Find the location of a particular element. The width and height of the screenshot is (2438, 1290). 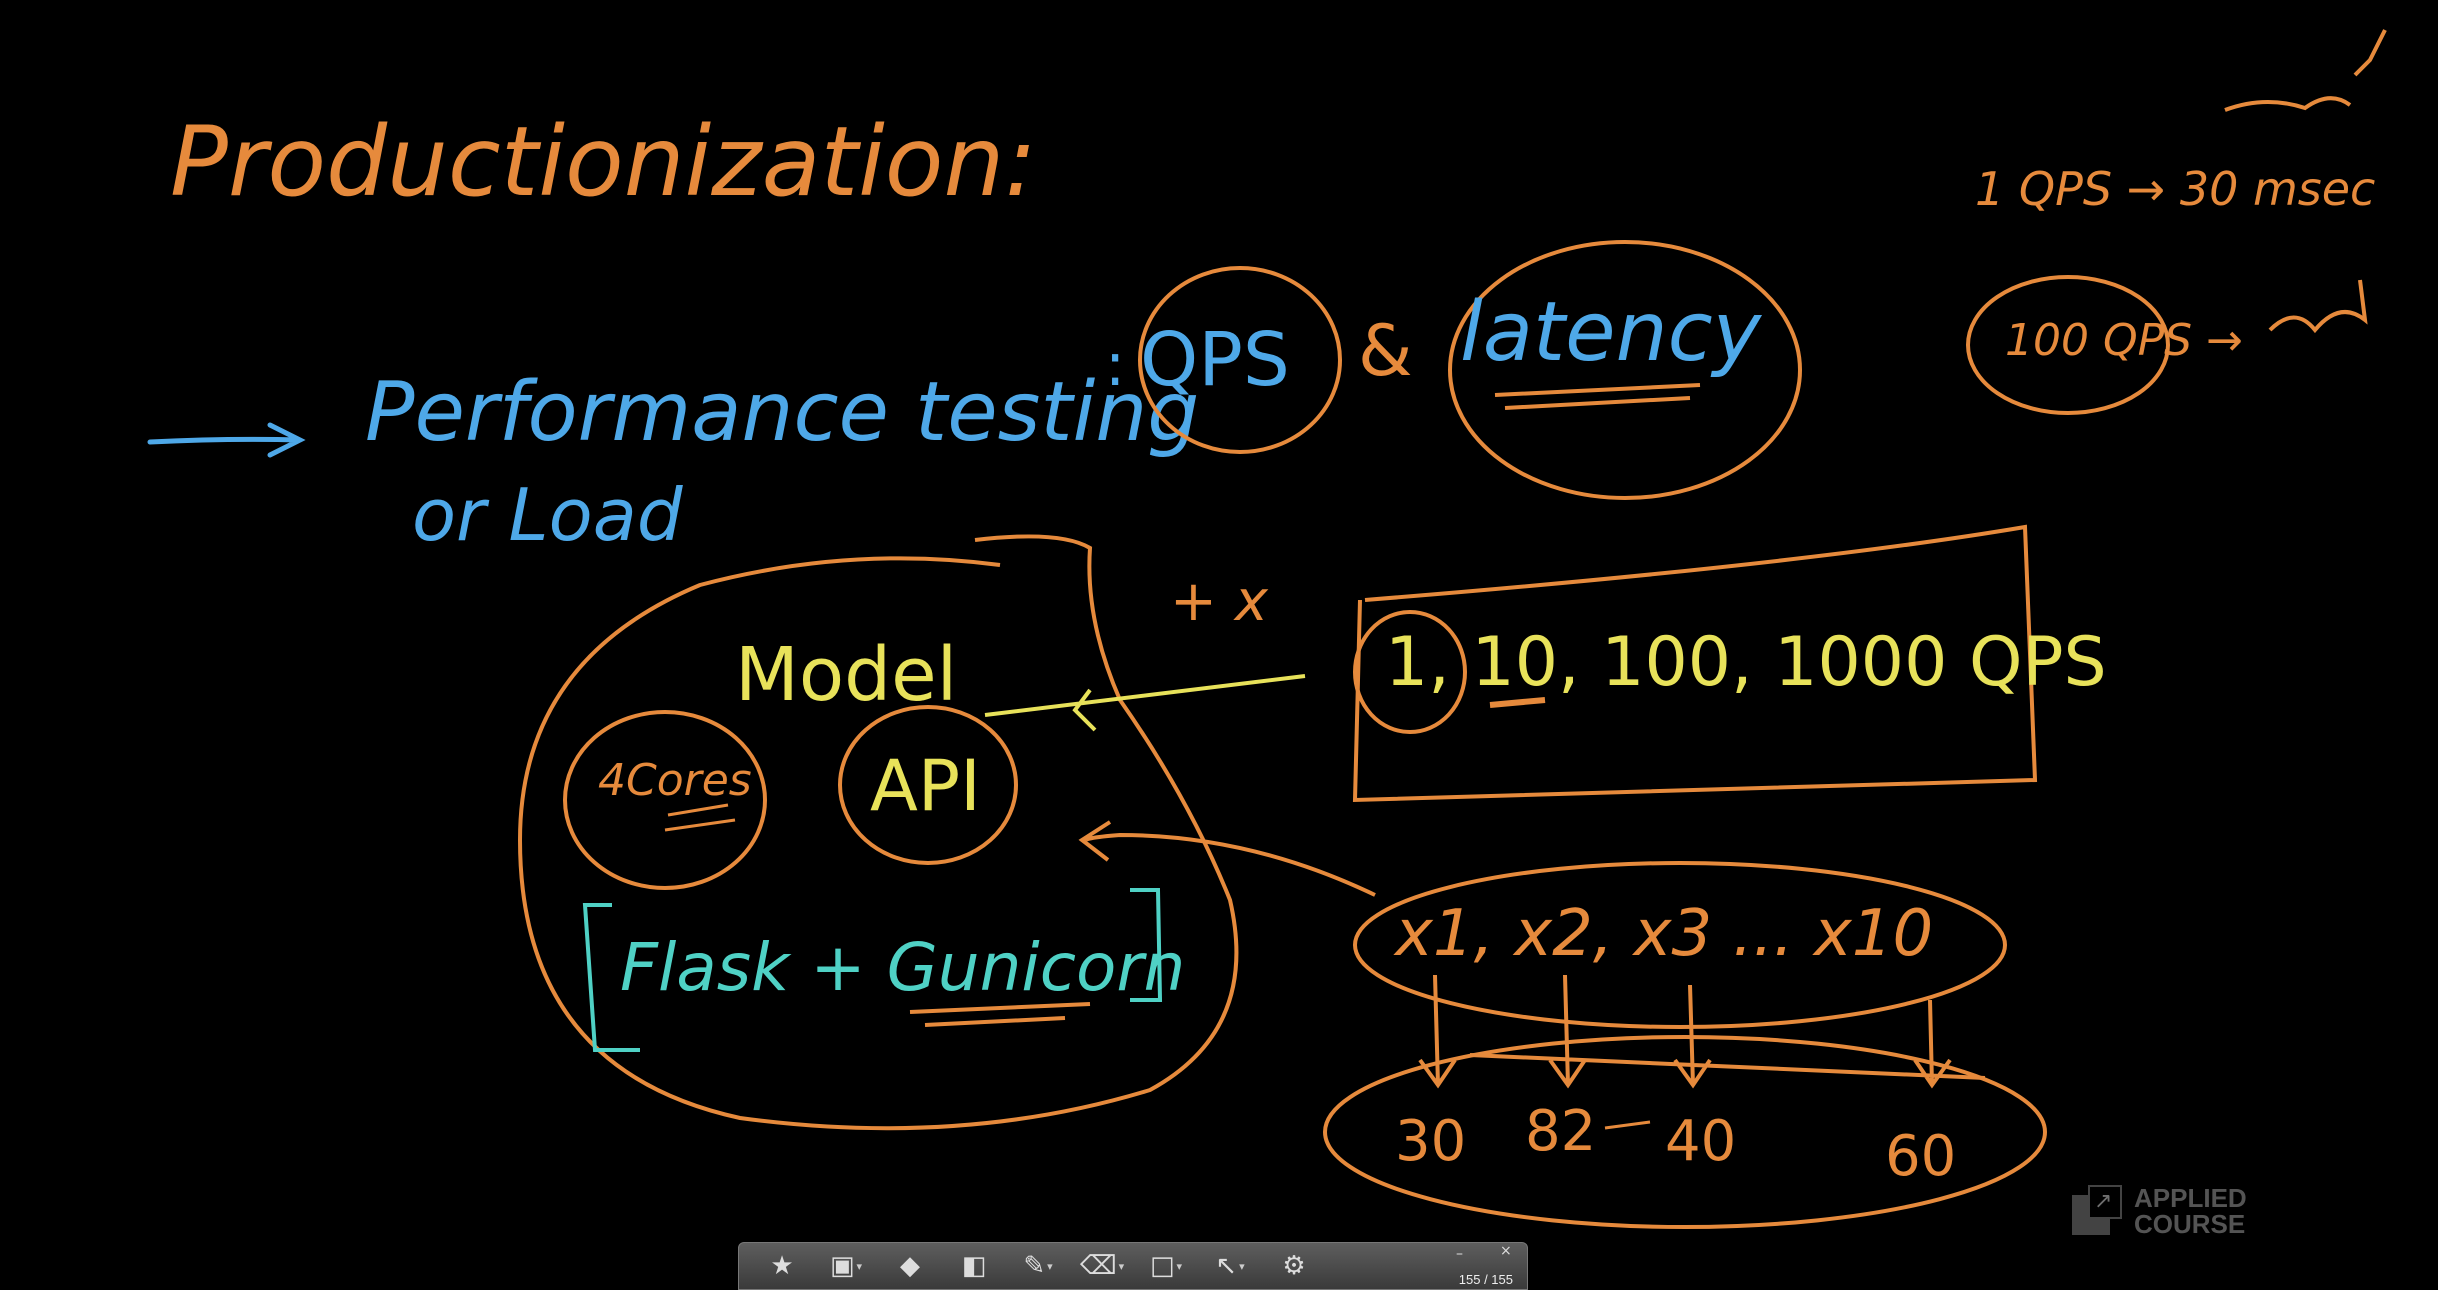

pointer-icon: ↖ ▾ is located at coordinates (1230, 1266).